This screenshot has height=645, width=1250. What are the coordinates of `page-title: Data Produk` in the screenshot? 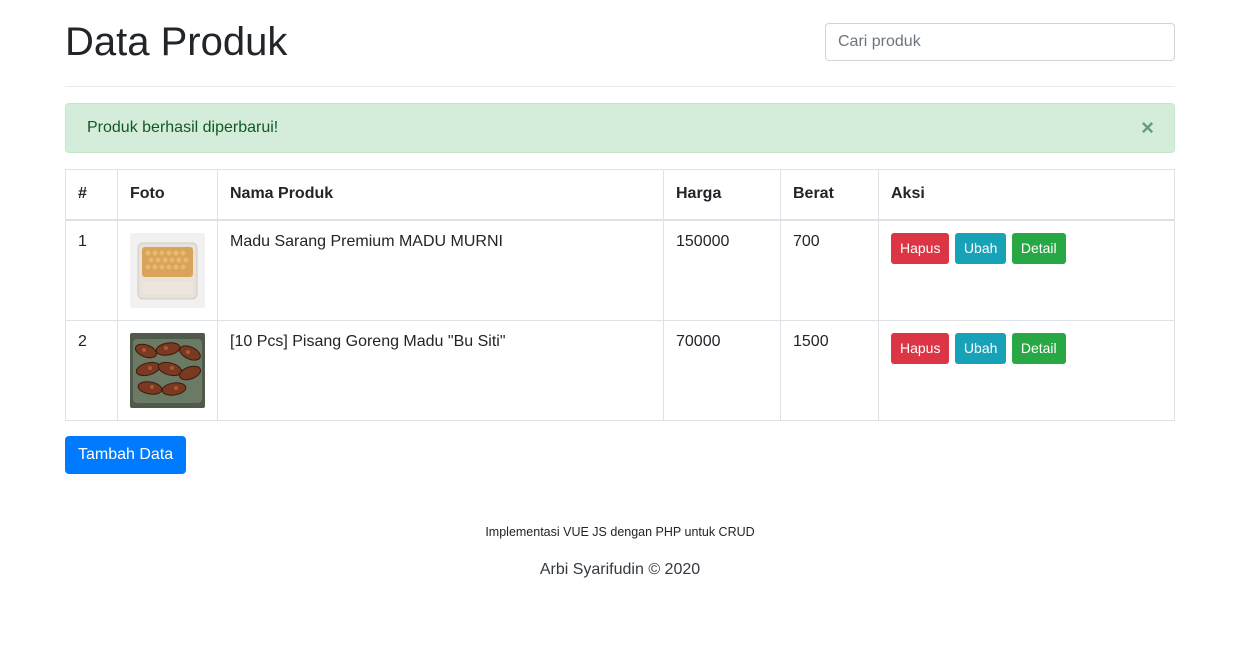 It's located at (176, 42).